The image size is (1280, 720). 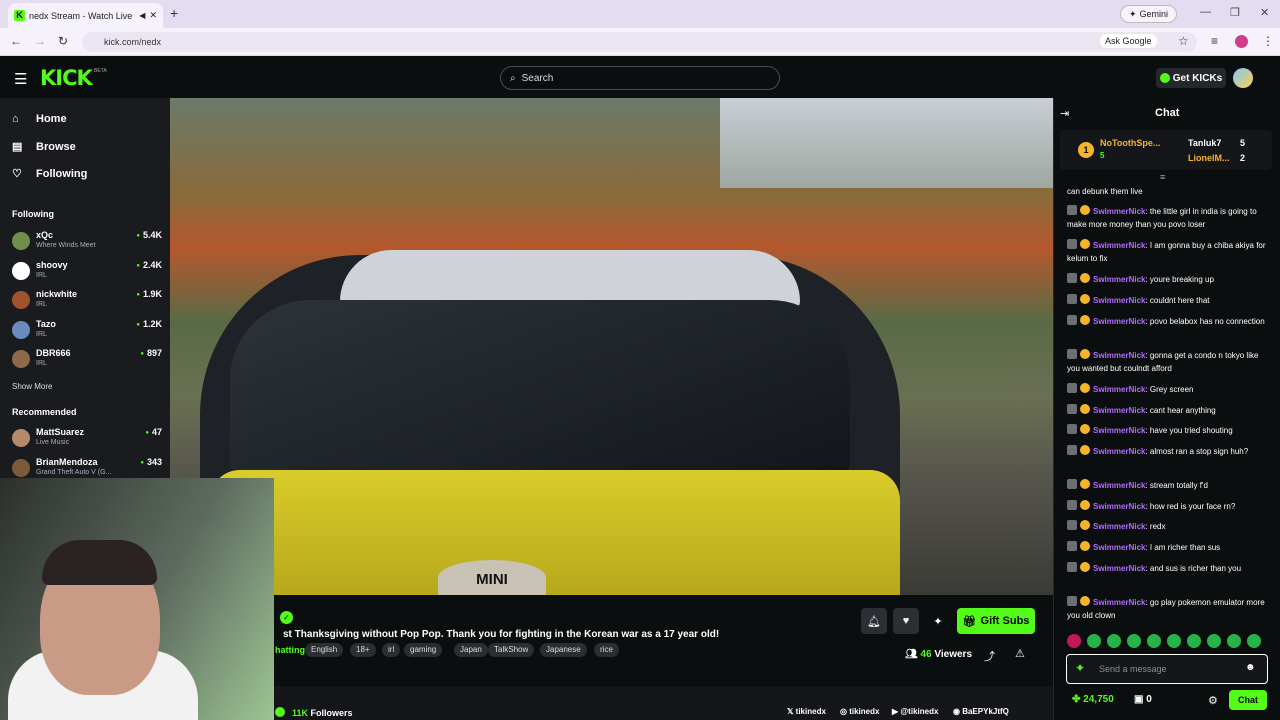 What do you see at coordinates (1250, 667) in the screenshot?
I see `emoji-icon: ☻` at bounding box center [1250, 667].